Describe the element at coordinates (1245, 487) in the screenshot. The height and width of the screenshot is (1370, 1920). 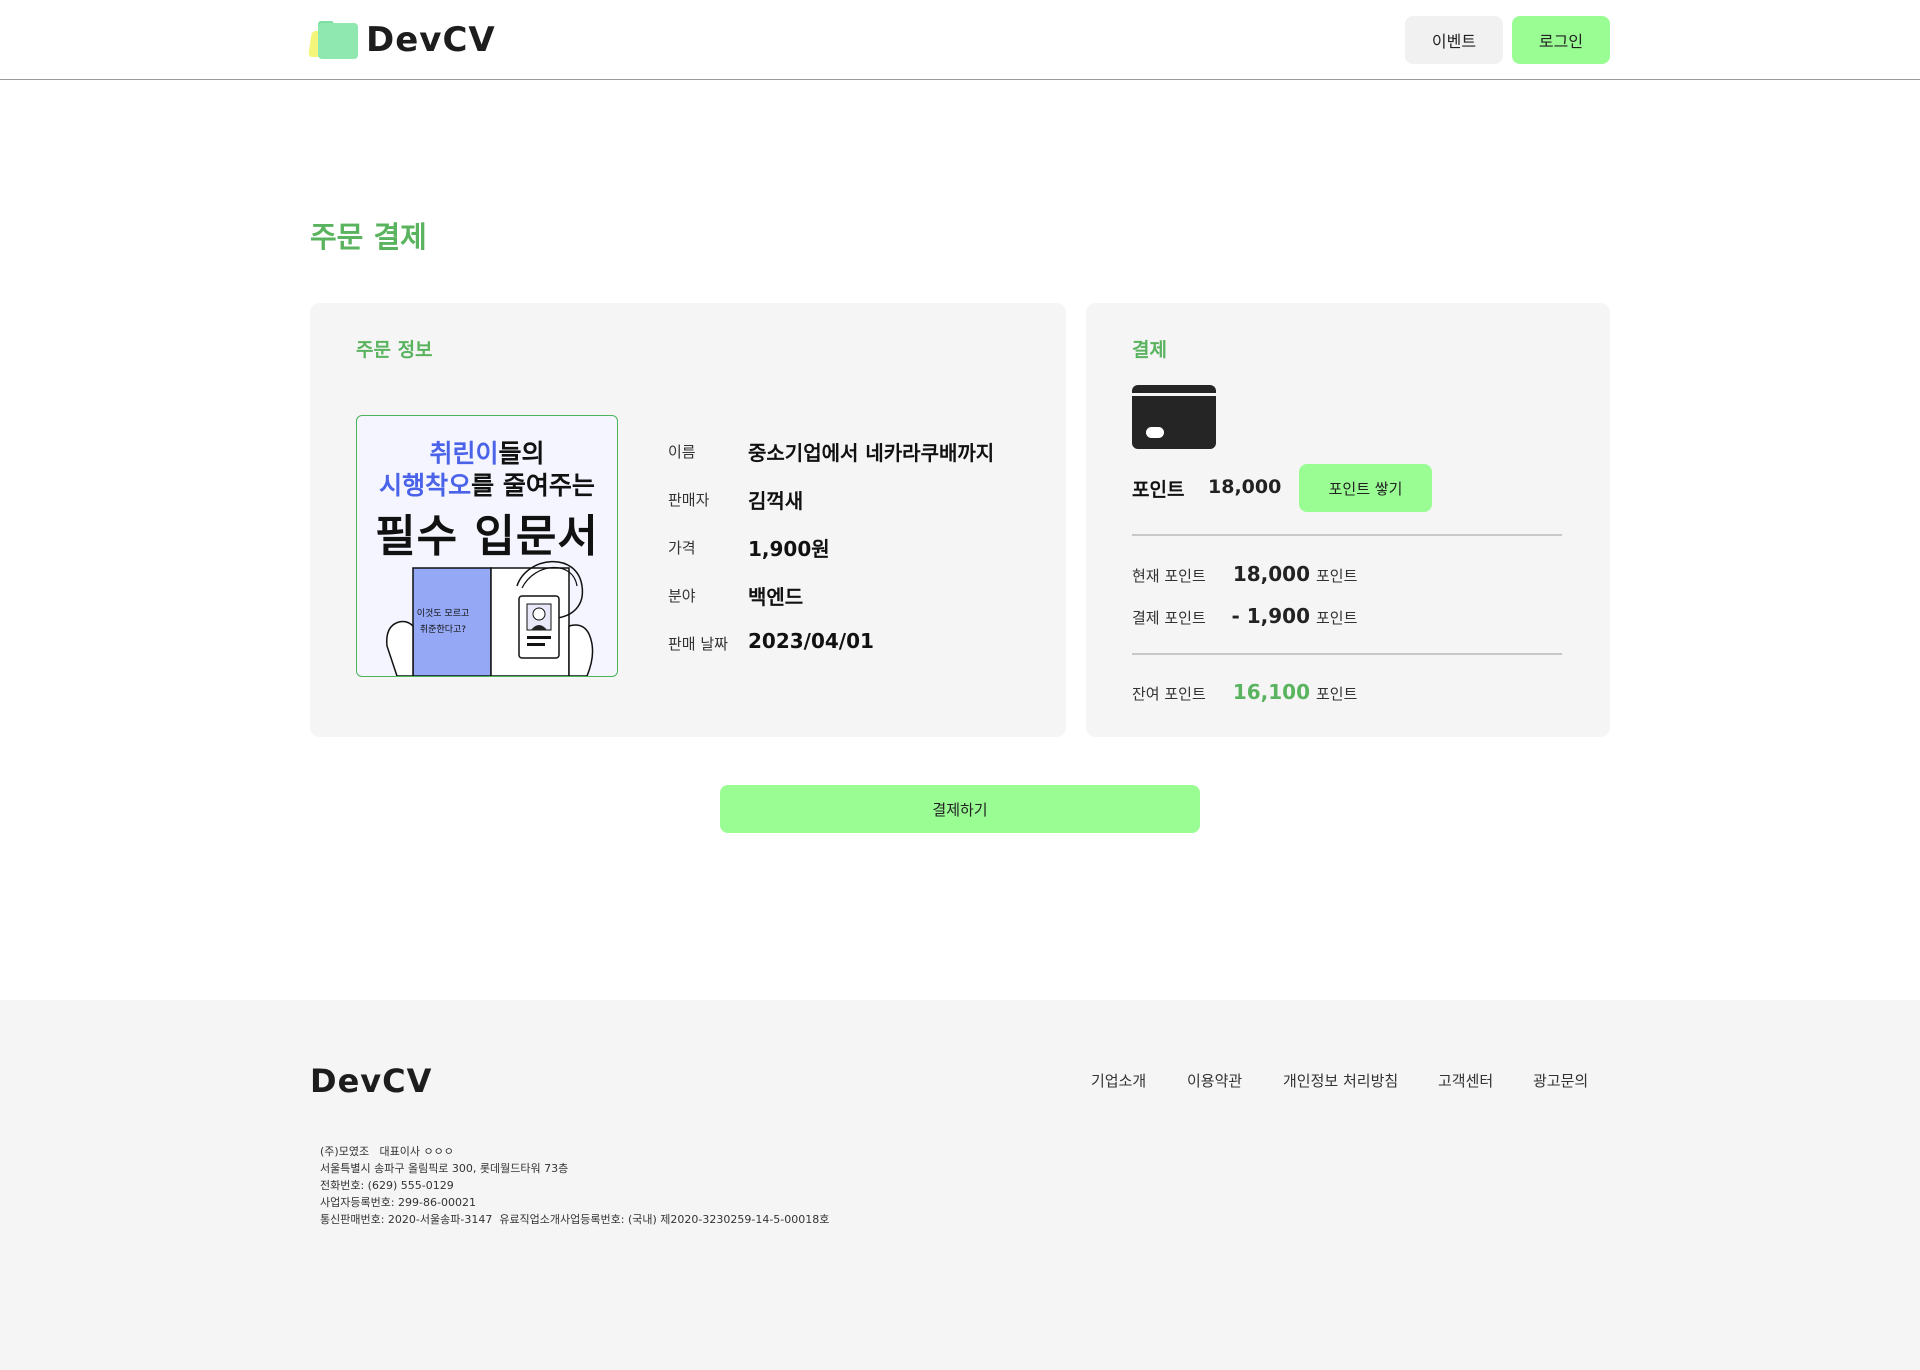
I see `point-value: 18,000` at that location.